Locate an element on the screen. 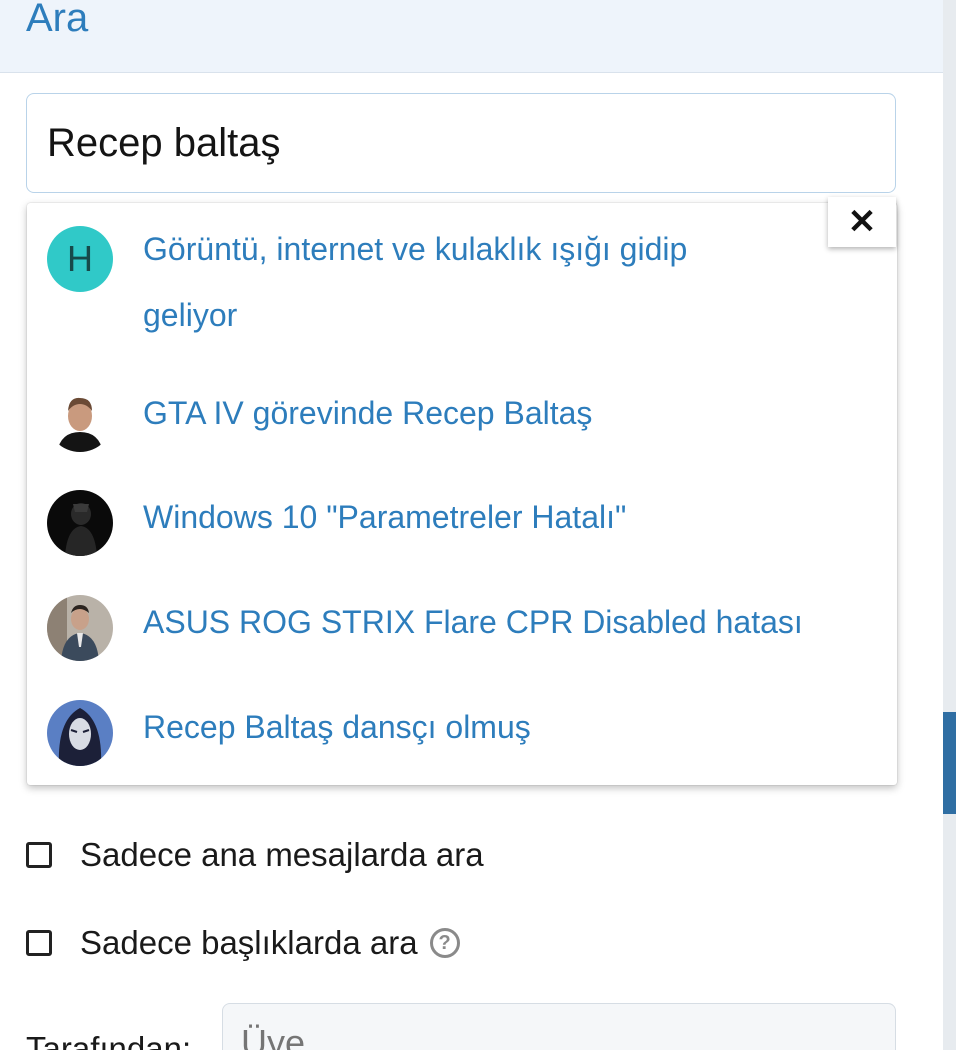  only-titles-option: Sadece başlıklarda ara ? is located at coordinates (243, 943).